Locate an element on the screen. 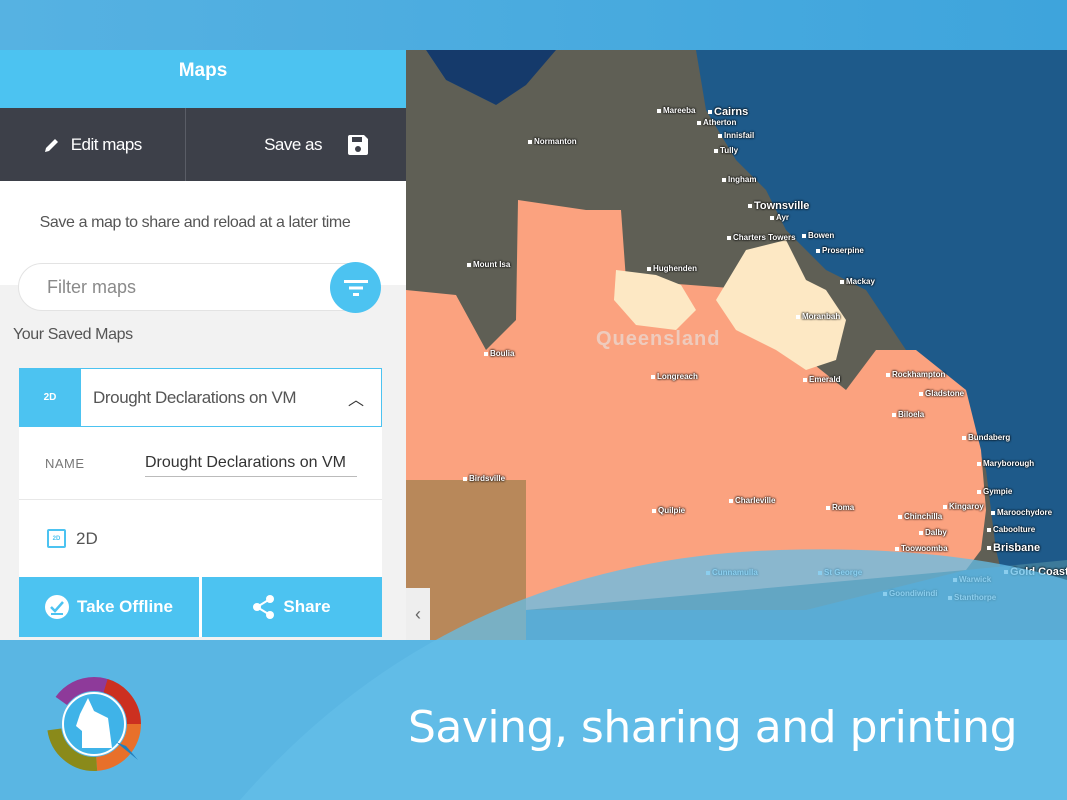  panel-title: Maps is located at coordinates (203, 79).